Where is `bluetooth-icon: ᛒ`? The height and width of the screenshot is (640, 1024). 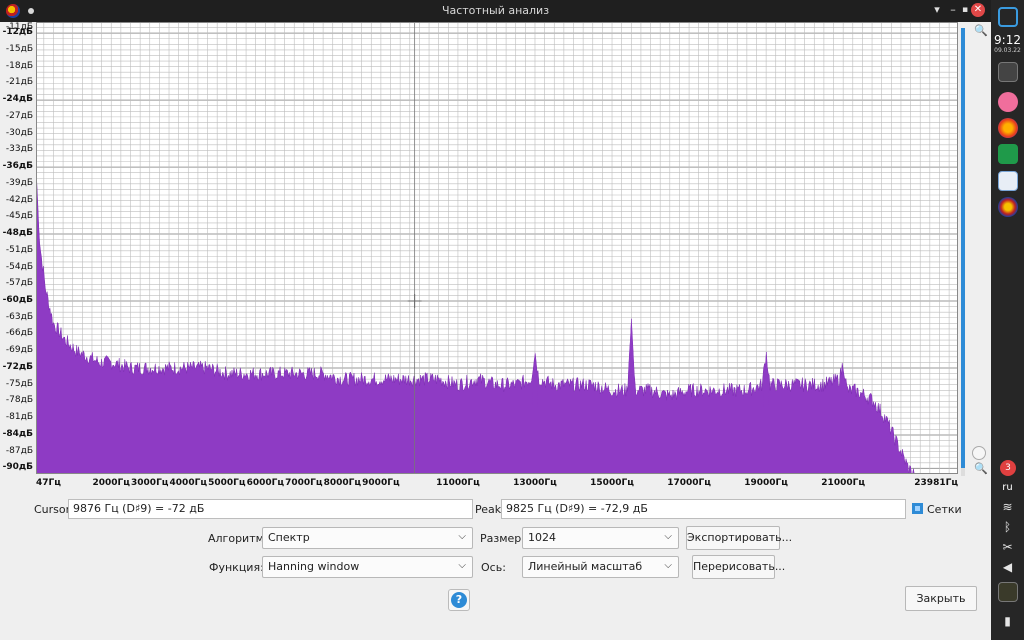
bluetooth-icon: ᛒ is located at coordinates (1007, 527).